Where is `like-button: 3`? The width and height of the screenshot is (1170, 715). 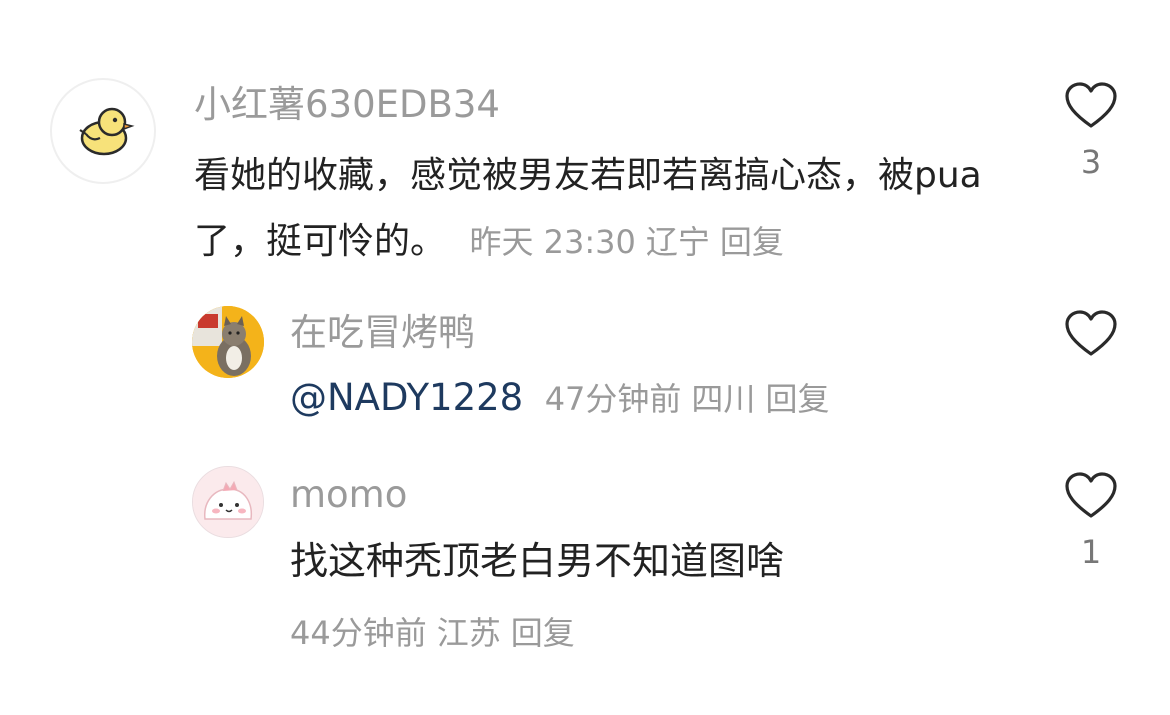 like-button: 3 is located at coordinates (1091, 130).